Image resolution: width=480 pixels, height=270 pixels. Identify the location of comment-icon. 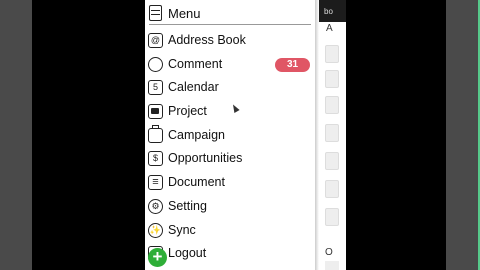
(155, 64).